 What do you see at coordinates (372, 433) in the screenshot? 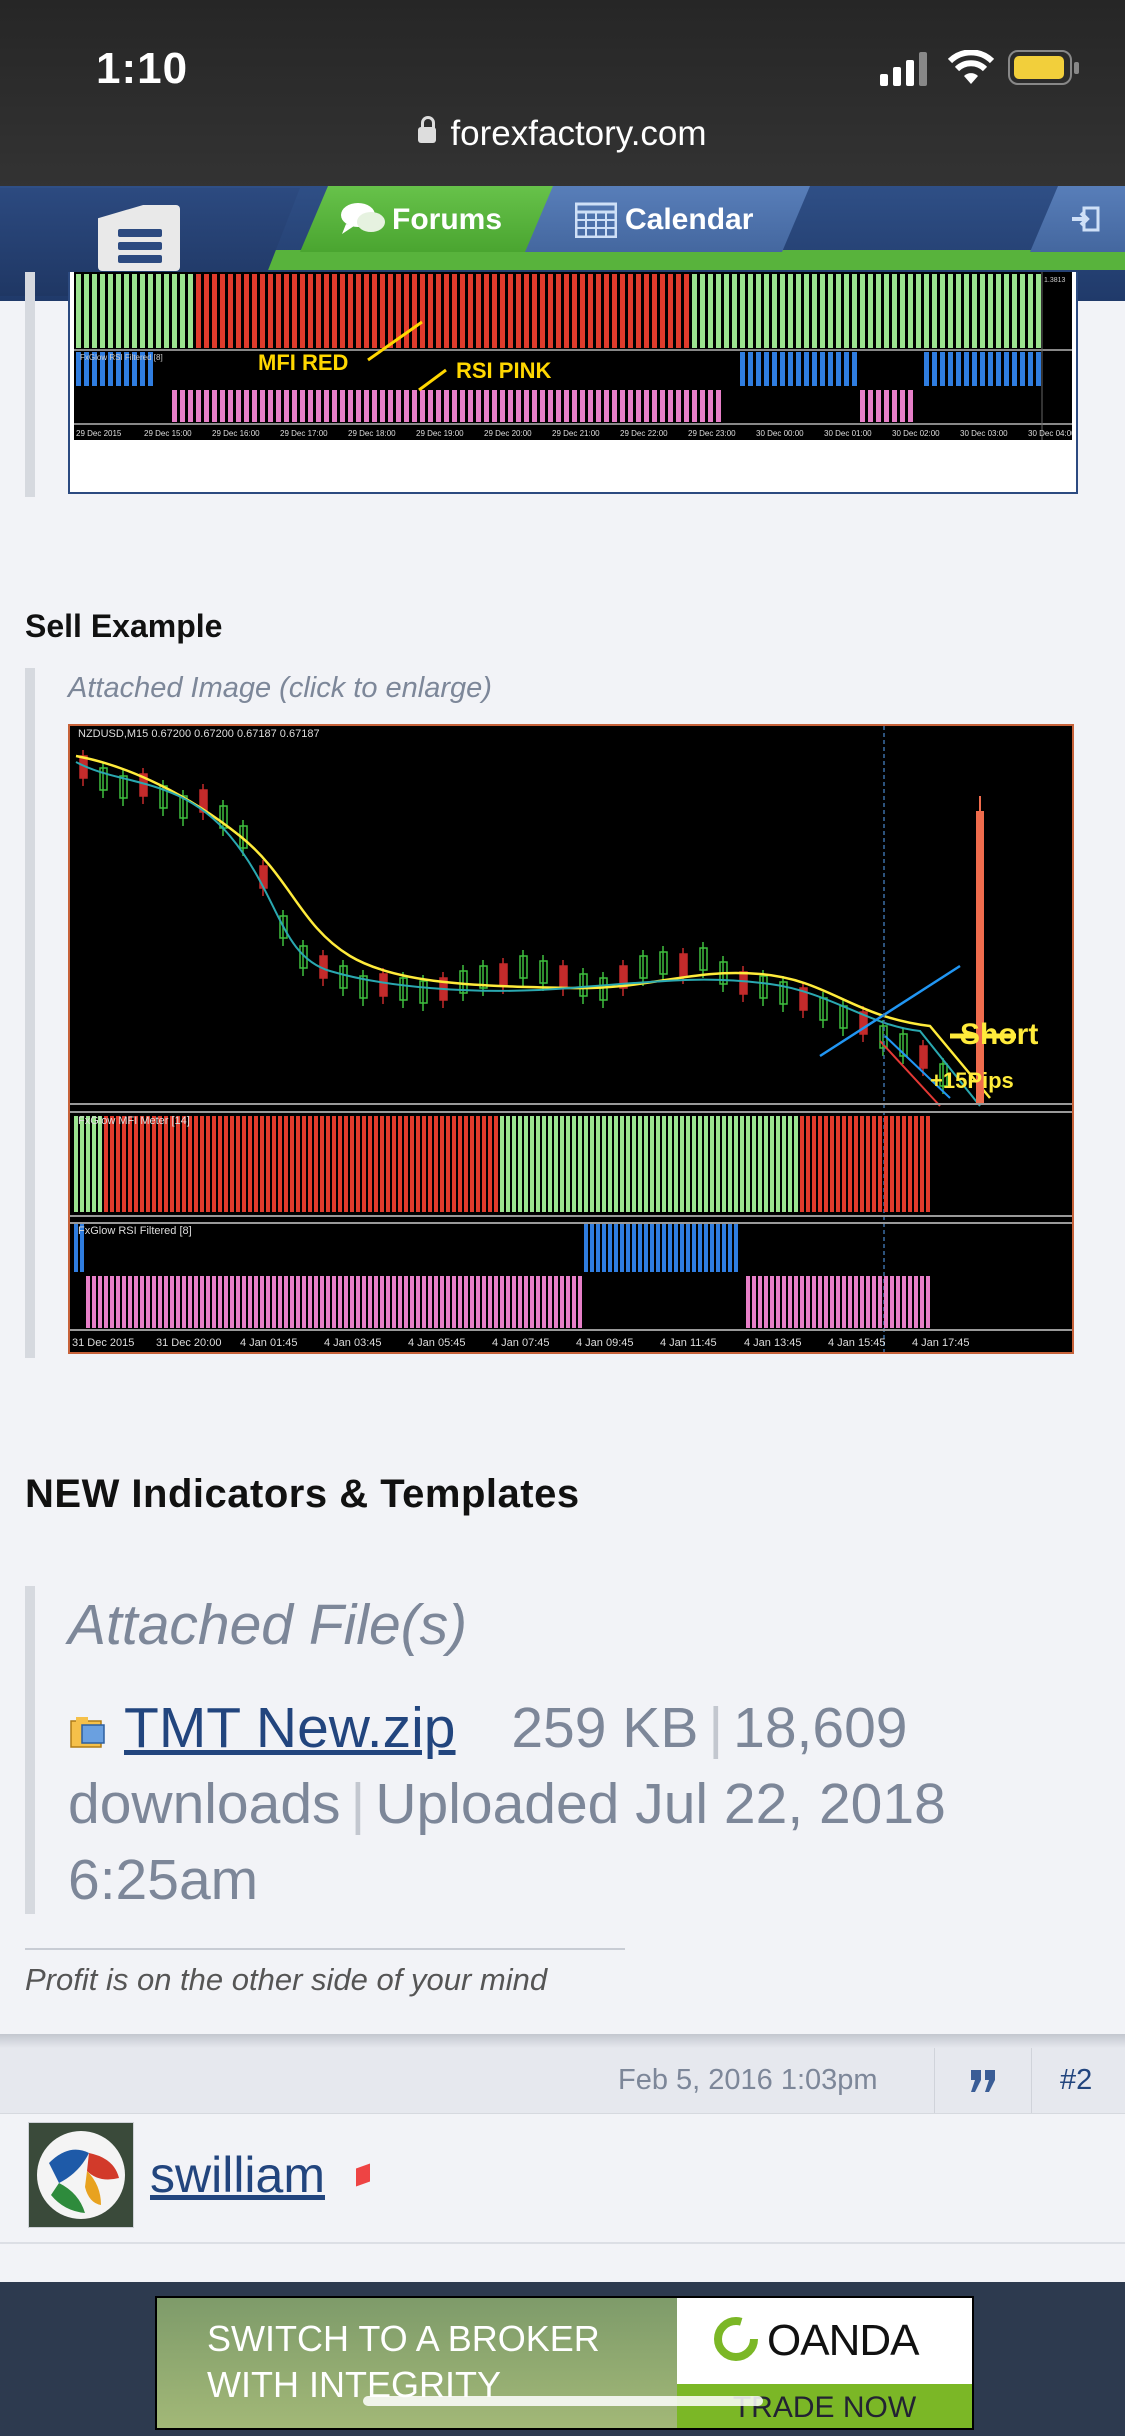
I see `time-tick-label: 29 Dec 18:00` at bounding box center [372, 433].